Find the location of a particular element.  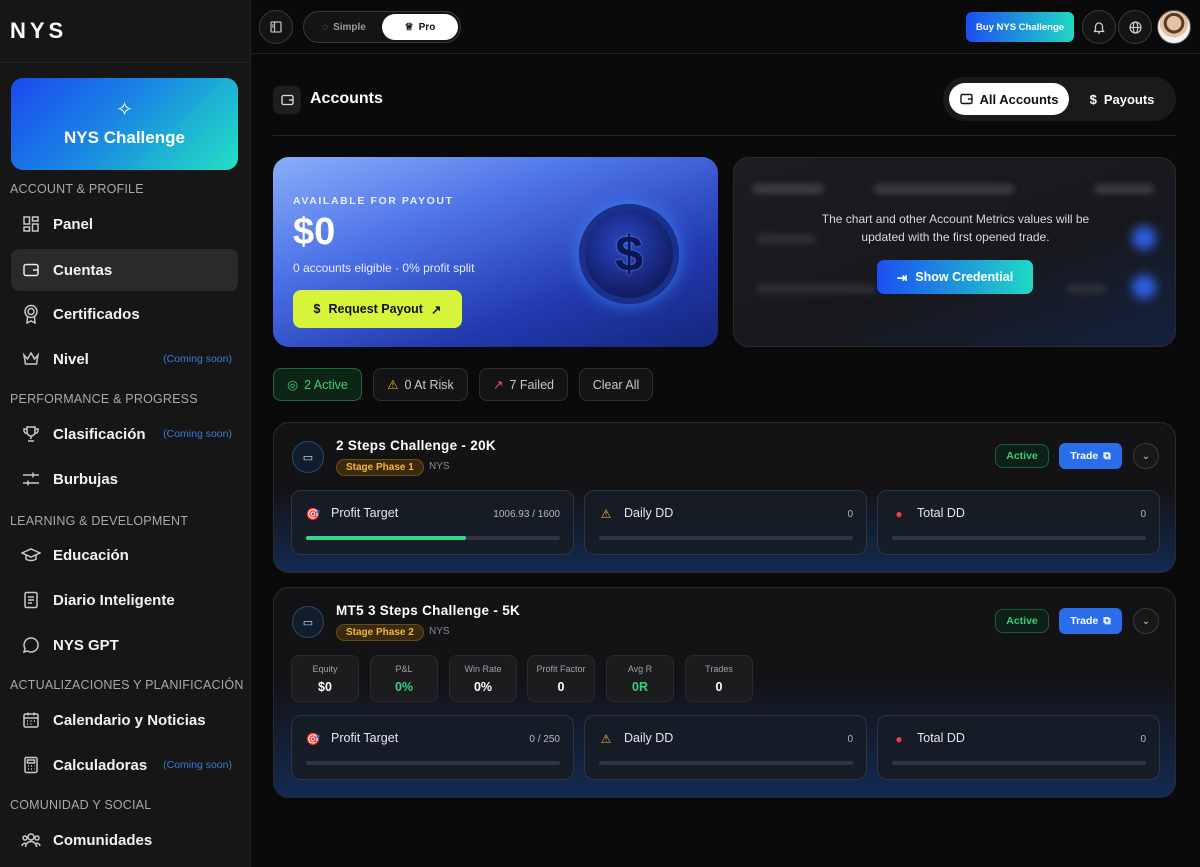

avatar is located at coordinates (1174, 27).